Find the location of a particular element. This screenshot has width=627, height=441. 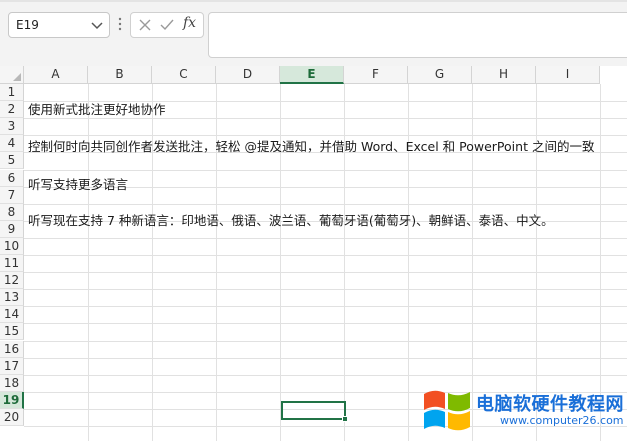

row-header-6: 6 is located at coordinates (12, 178).